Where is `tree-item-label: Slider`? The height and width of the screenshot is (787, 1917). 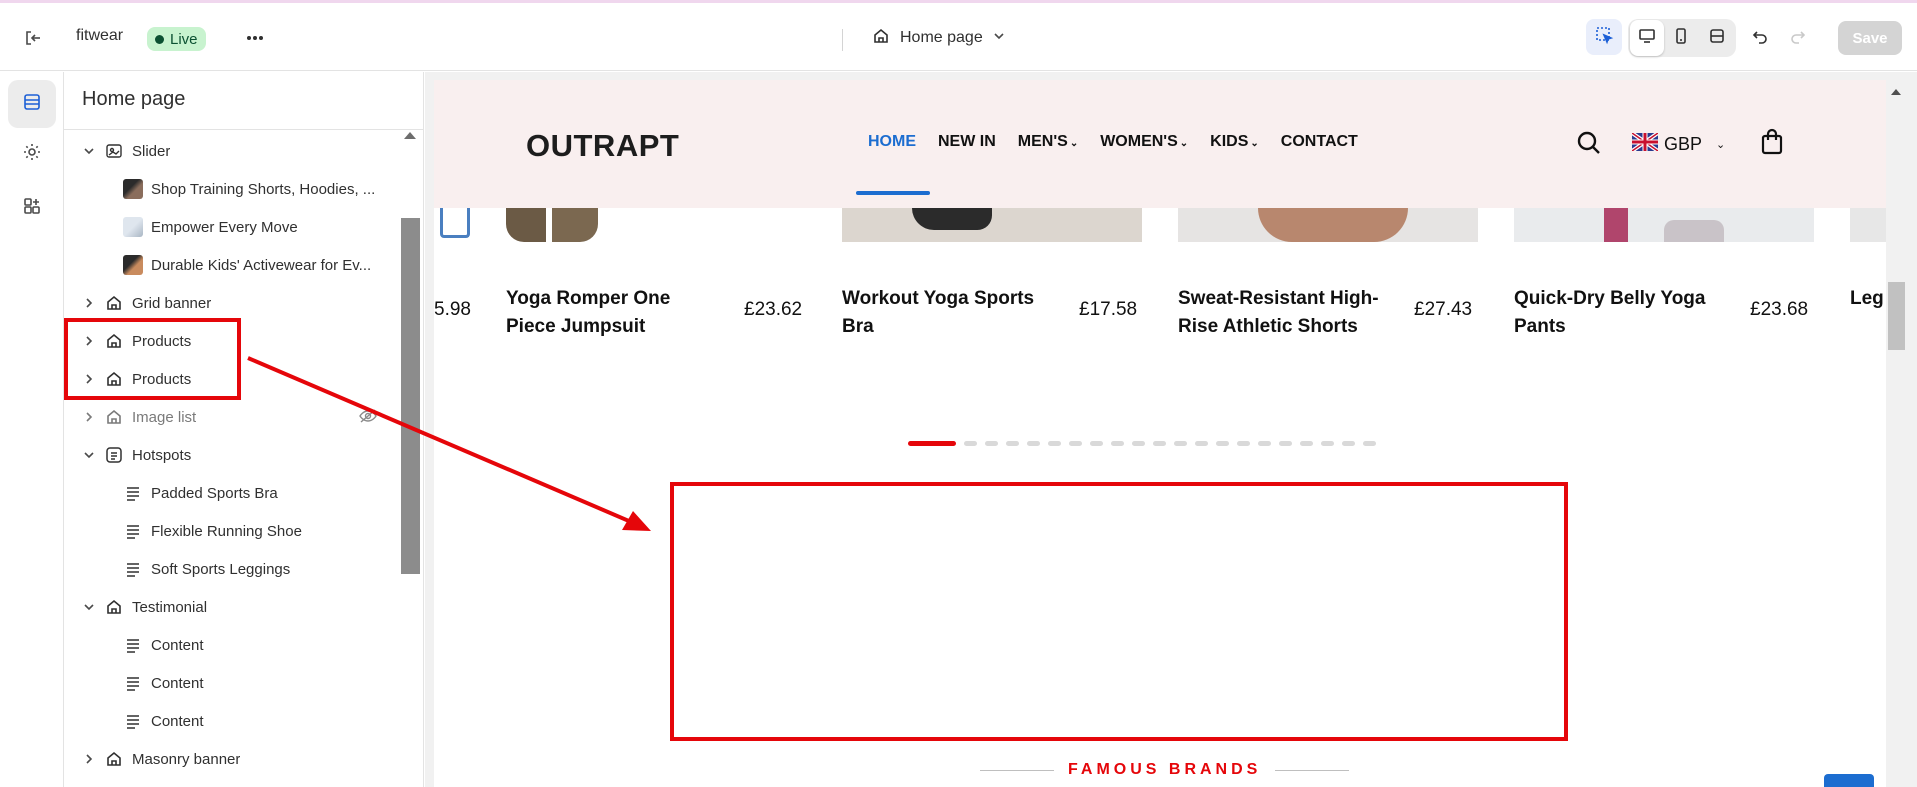
tree-item-label: Slider is located at coordinates (151, 151).